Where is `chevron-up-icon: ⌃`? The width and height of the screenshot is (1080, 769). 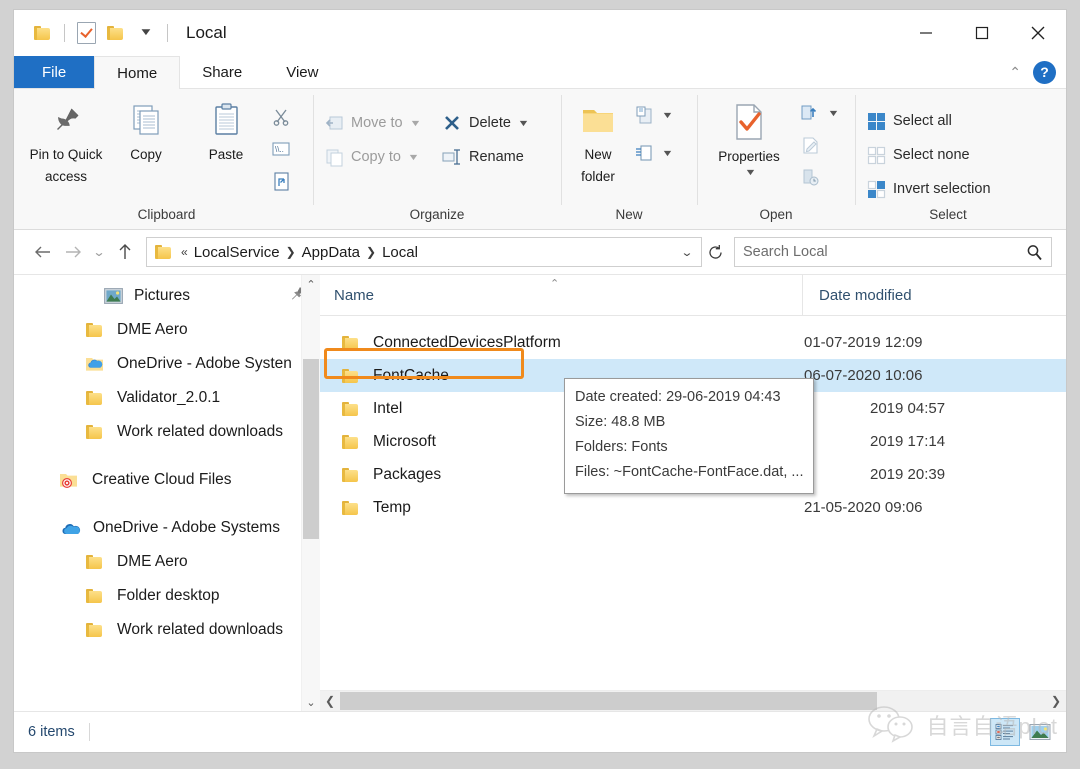 chevron-up-icon: ⌃ is located at coordinates (1015, 72).